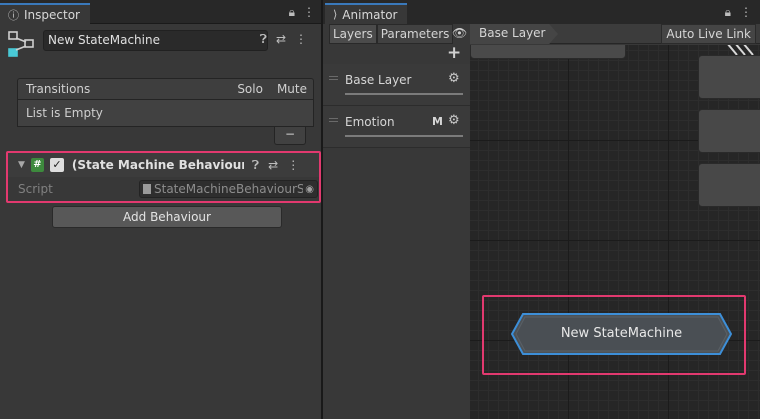 The height and width of the screenshot is (419, 760). Describe the element at coordinates (13, 15) in the screenshot. I see `info-icon: ⓘ` at that location.